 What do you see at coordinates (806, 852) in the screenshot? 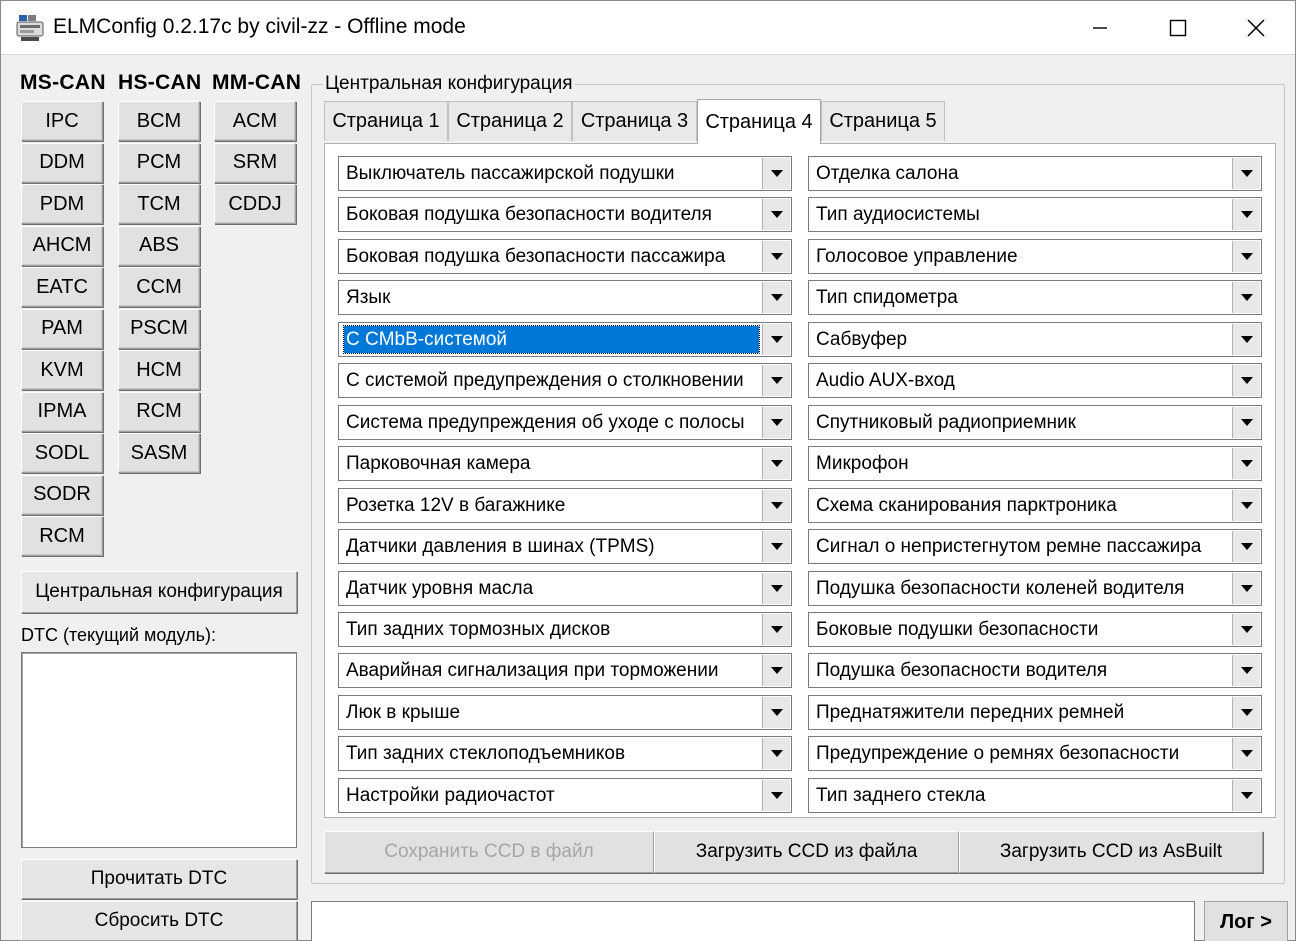
I see `load-ccd-file-button: Загрузить CCD из файла` at bounding box center [806, 852].